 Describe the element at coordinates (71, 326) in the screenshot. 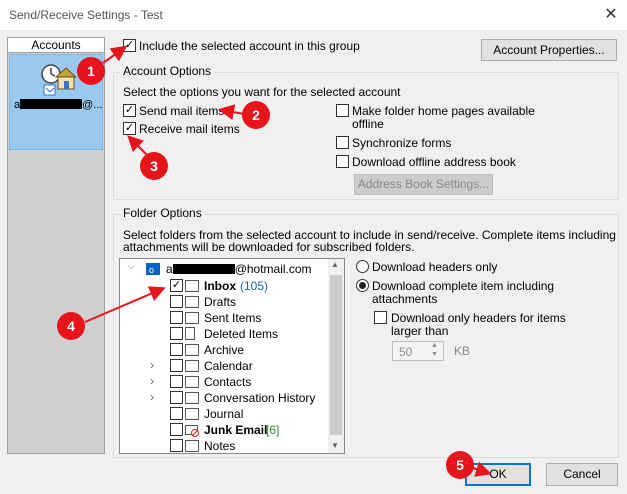

I see `marker-4: 4` at that location.